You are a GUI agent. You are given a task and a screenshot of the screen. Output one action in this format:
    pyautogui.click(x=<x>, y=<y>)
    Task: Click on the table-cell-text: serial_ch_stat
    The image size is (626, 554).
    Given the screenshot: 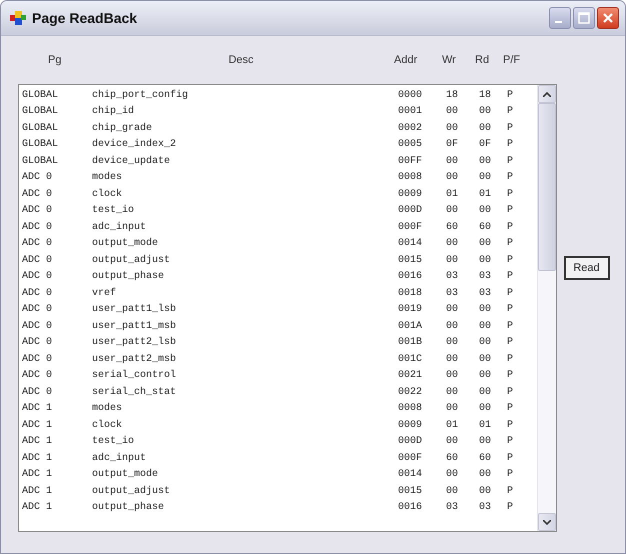 What is the action you would take?
    pyautogui.click(x=135, y=392)
    